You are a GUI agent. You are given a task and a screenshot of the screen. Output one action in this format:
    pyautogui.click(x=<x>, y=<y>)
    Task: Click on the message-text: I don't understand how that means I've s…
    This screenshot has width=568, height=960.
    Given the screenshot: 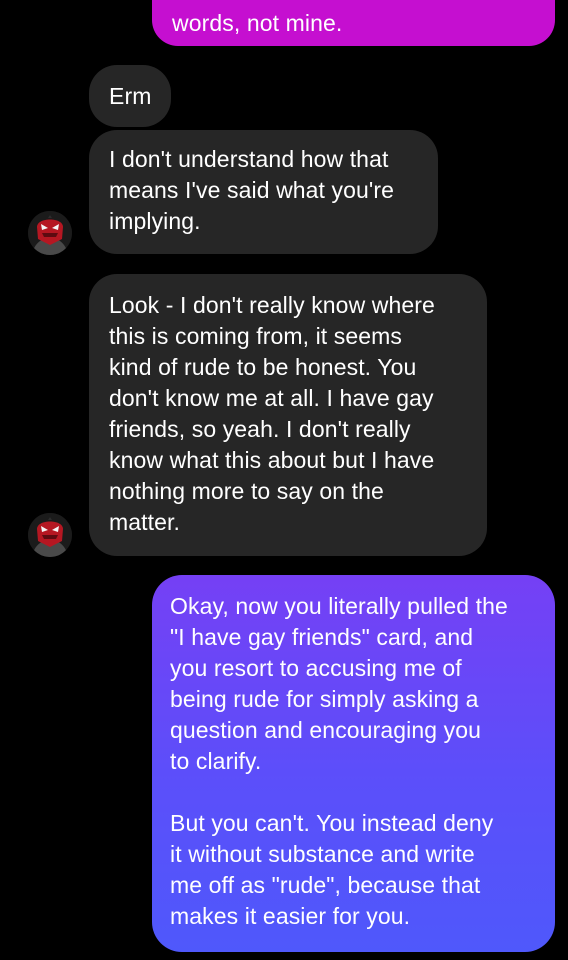 What is the action you would take?
    pyautogui.click(x=252, y=190)
    